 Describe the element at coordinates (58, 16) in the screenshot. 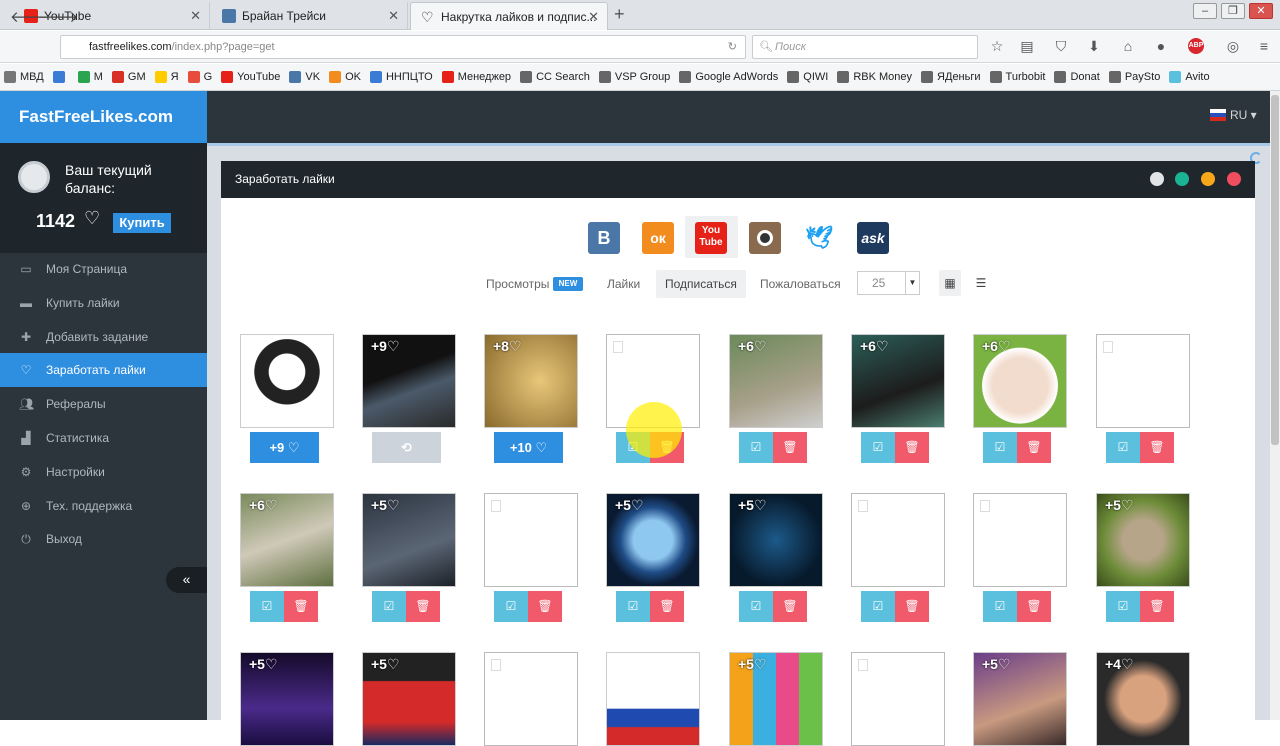

I see `forward-icon: 🡒` at that location.